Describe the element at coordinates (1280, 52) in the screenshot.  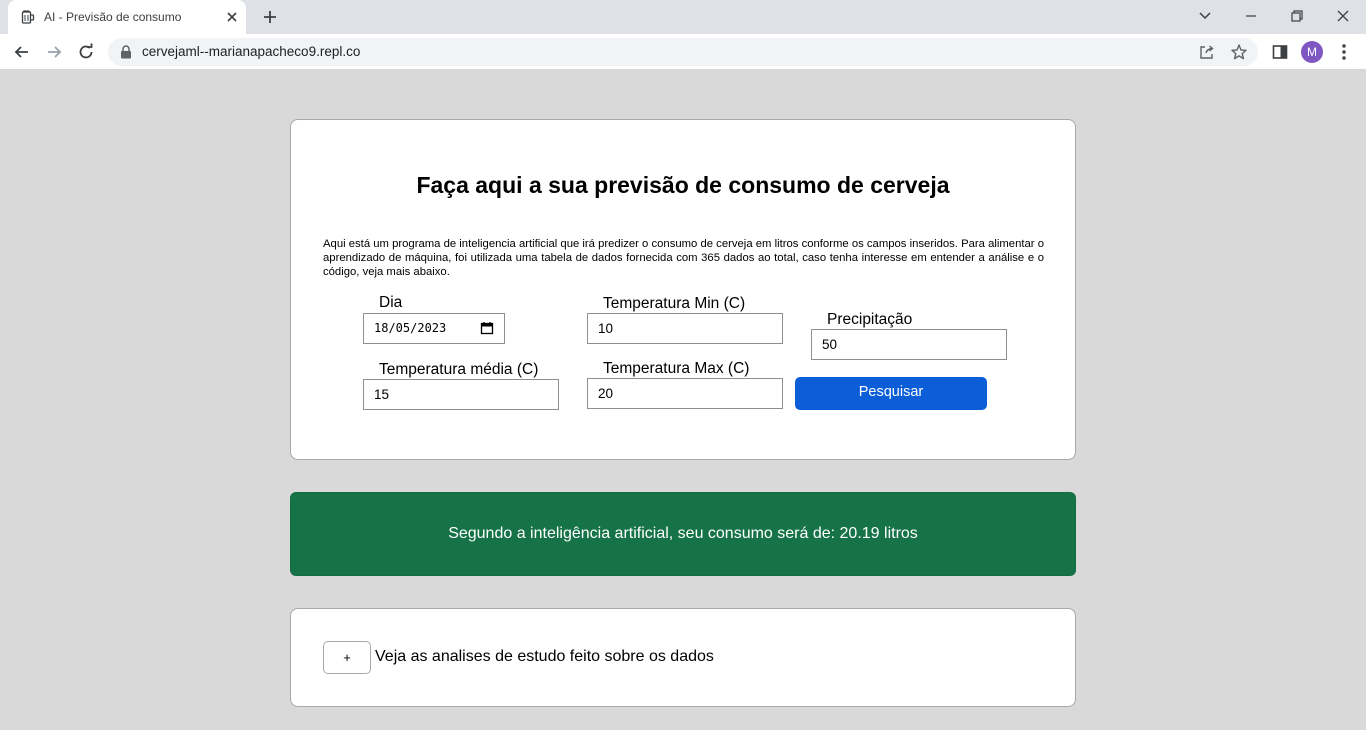
I see `side-panel-icon` at that location.